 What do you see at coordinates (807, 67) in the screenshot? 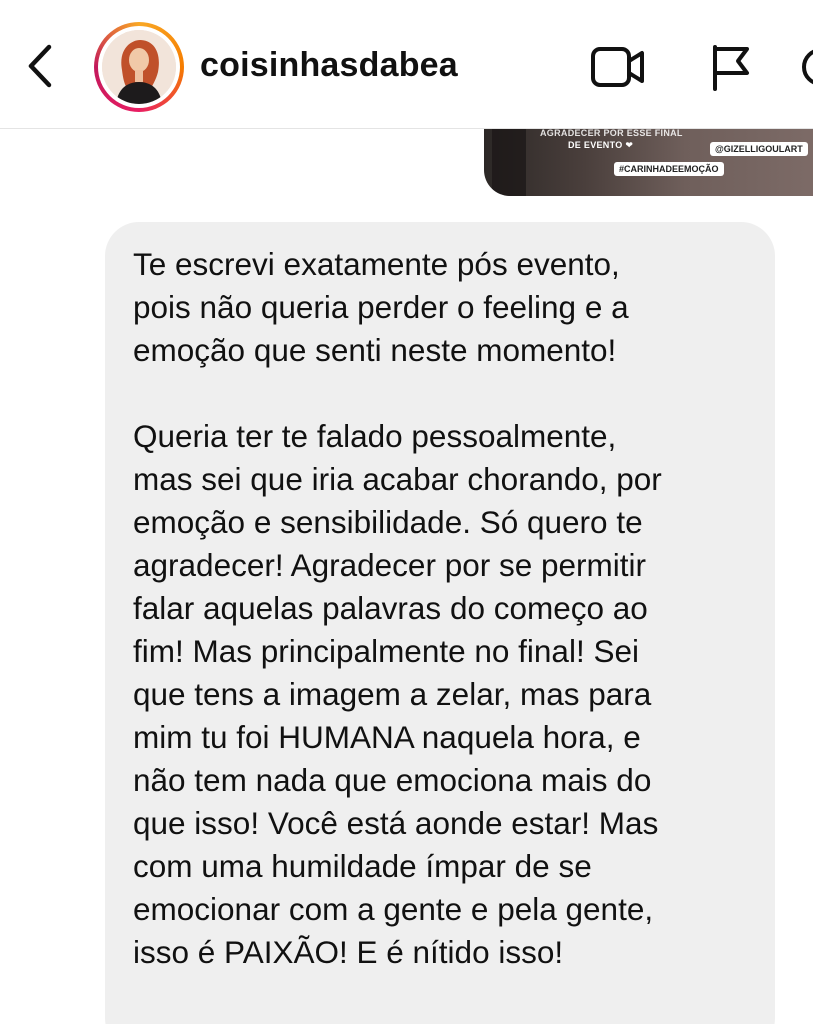
I see `info-circle-icon` at bounding box center [807, 67].